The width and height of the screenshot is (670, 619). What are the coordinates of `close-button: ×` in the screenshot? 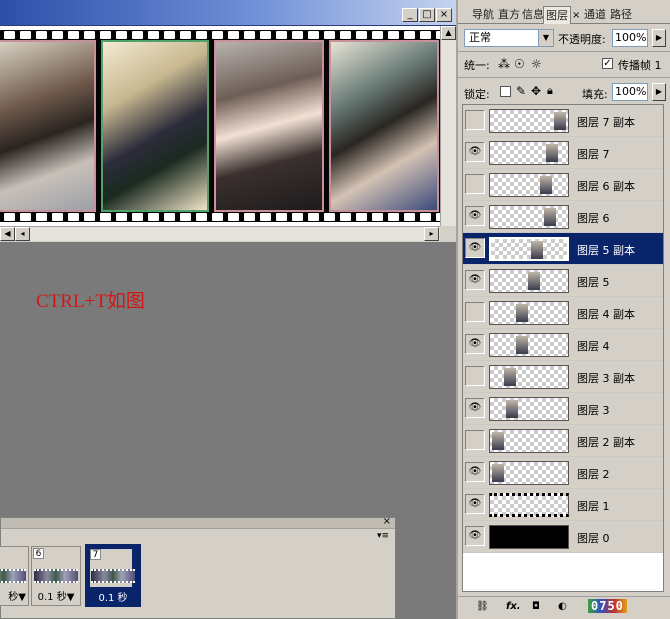 It's located at (444, 15).